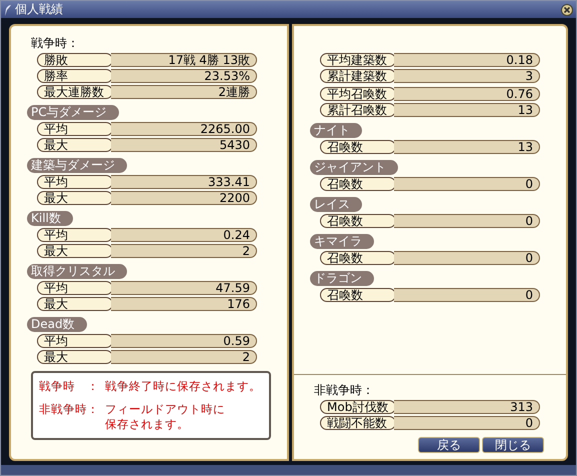  I want to click on stat-label: 累計召喚数, so click(358, 110).